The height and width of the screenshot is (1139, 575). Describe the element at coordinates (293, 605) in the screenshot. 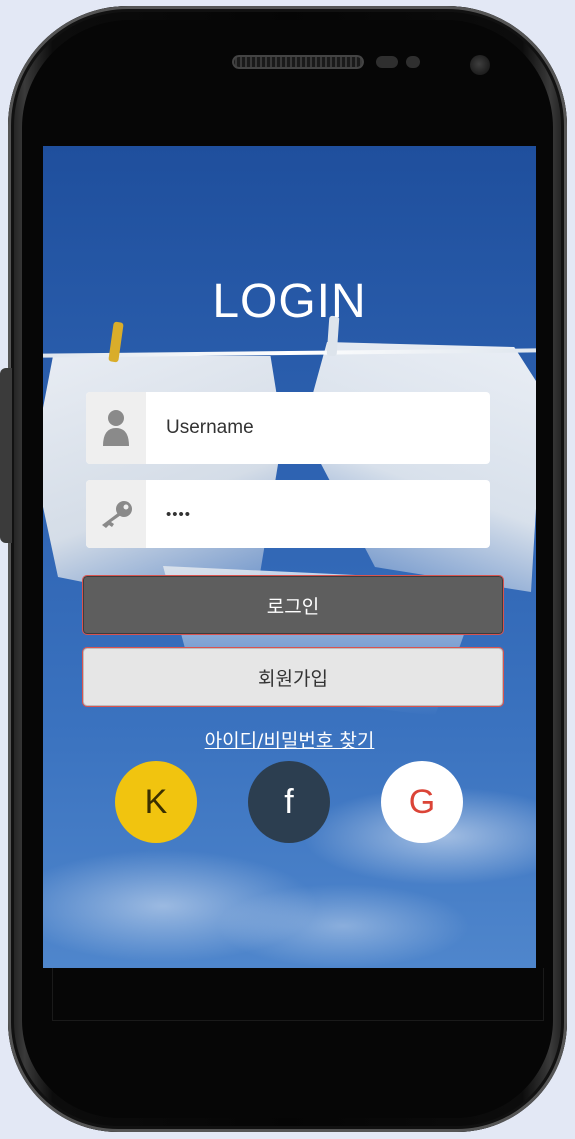

I see `login-button: 로그인` at that location.